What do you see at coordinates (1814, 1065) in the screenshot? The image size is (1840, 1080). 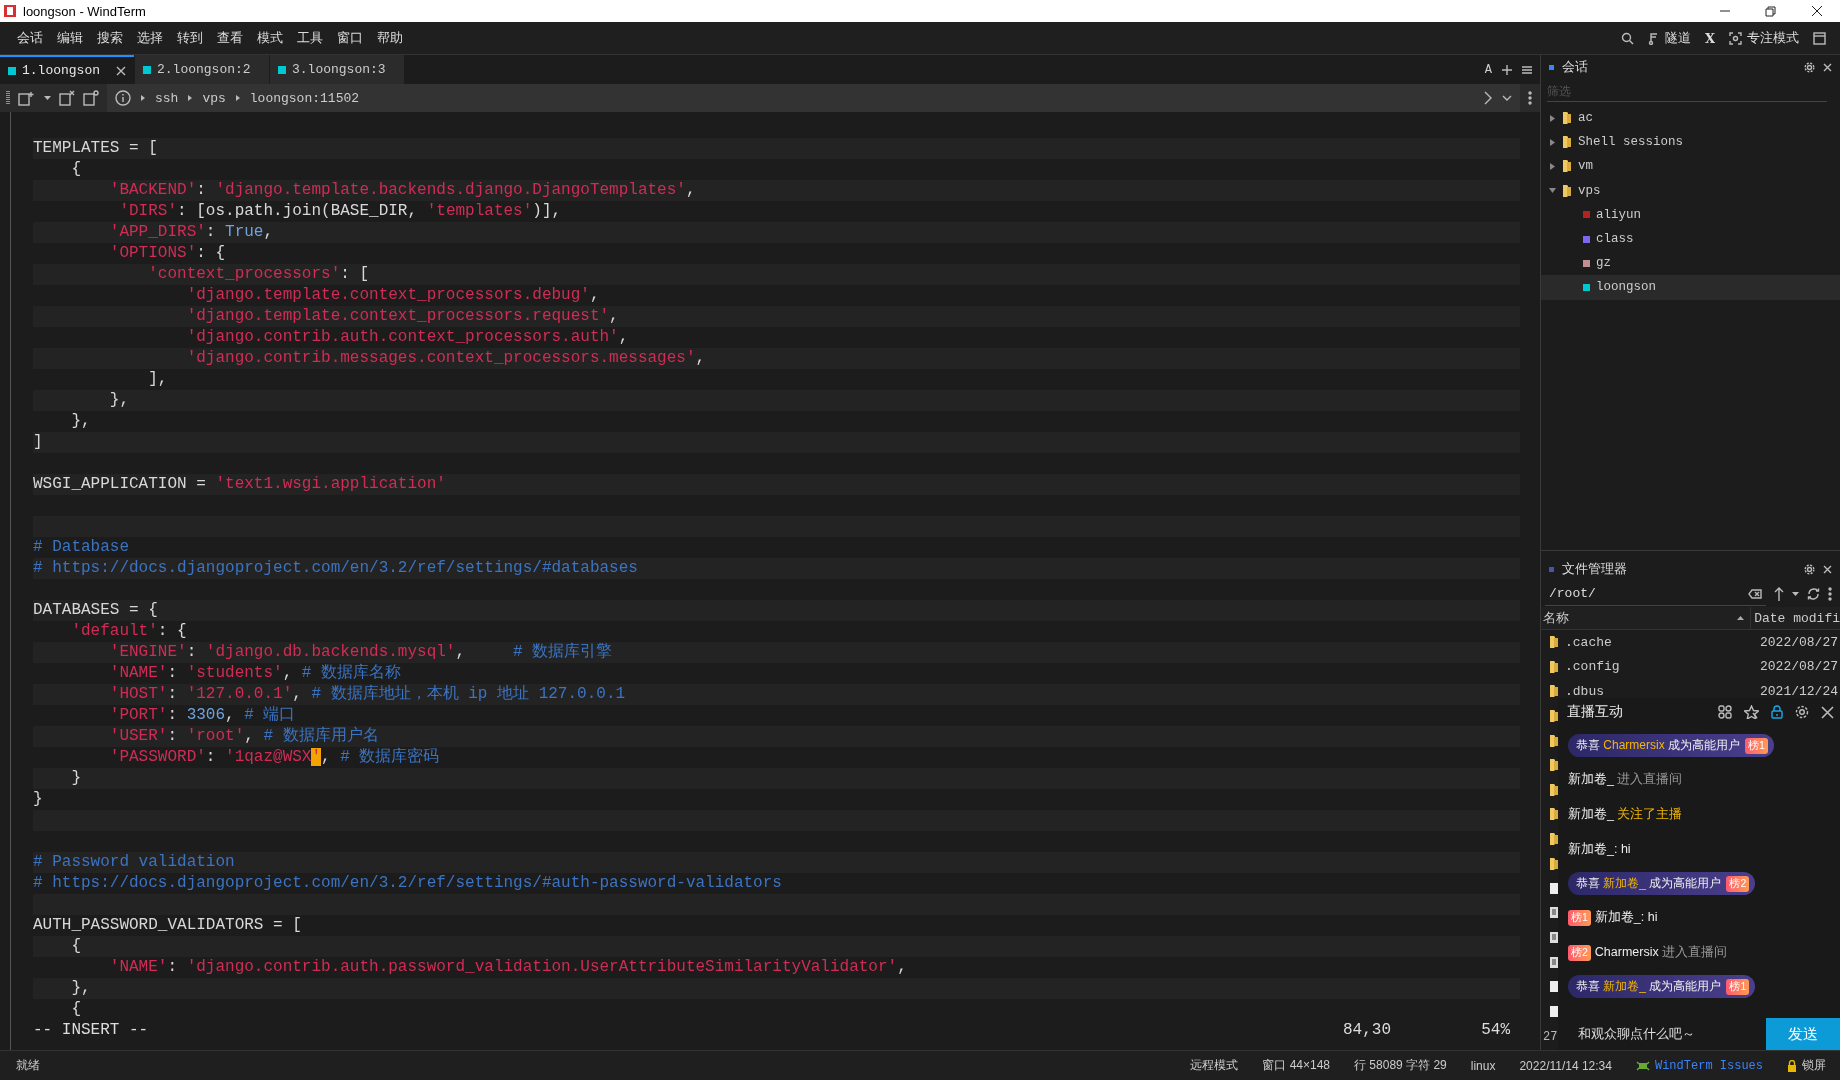 I see `lock-screen-button: 锁屏` at bounding box center [1814, 1065].